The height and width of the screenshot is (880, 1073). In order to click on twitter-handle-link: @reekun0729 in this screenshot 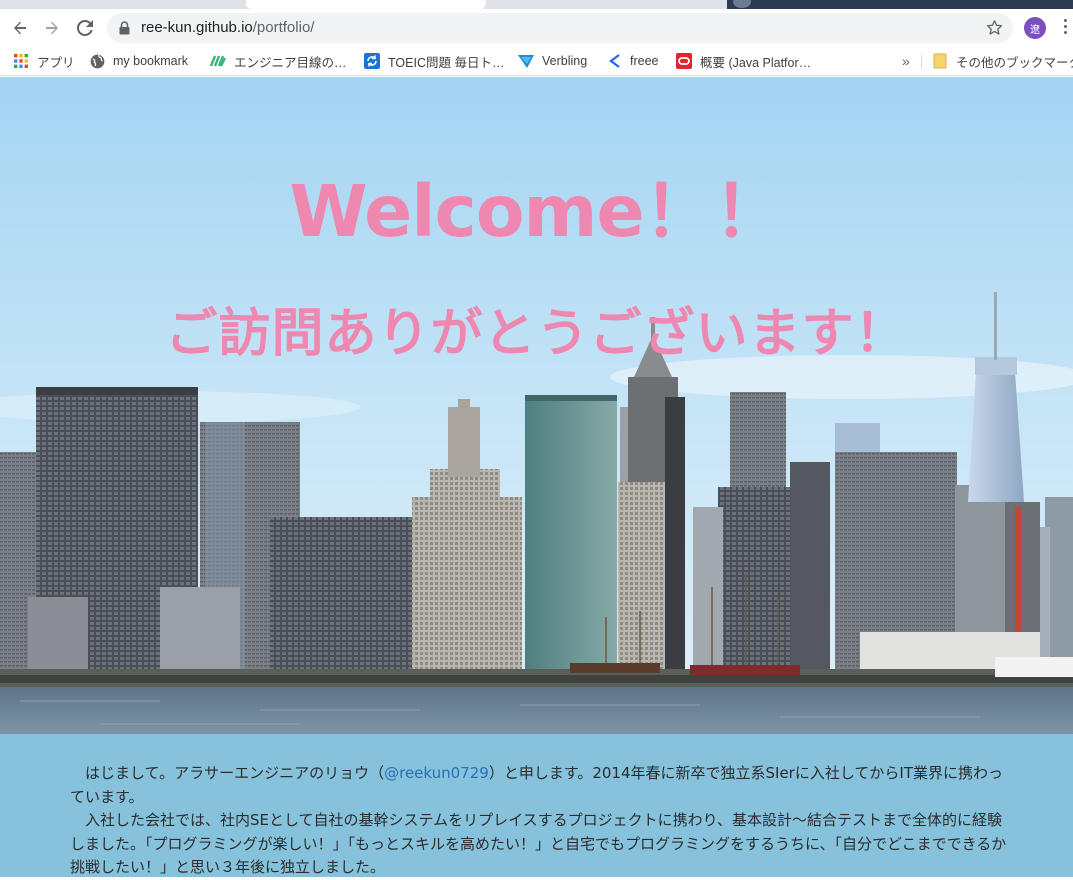, I will do `click(436, 773)`.